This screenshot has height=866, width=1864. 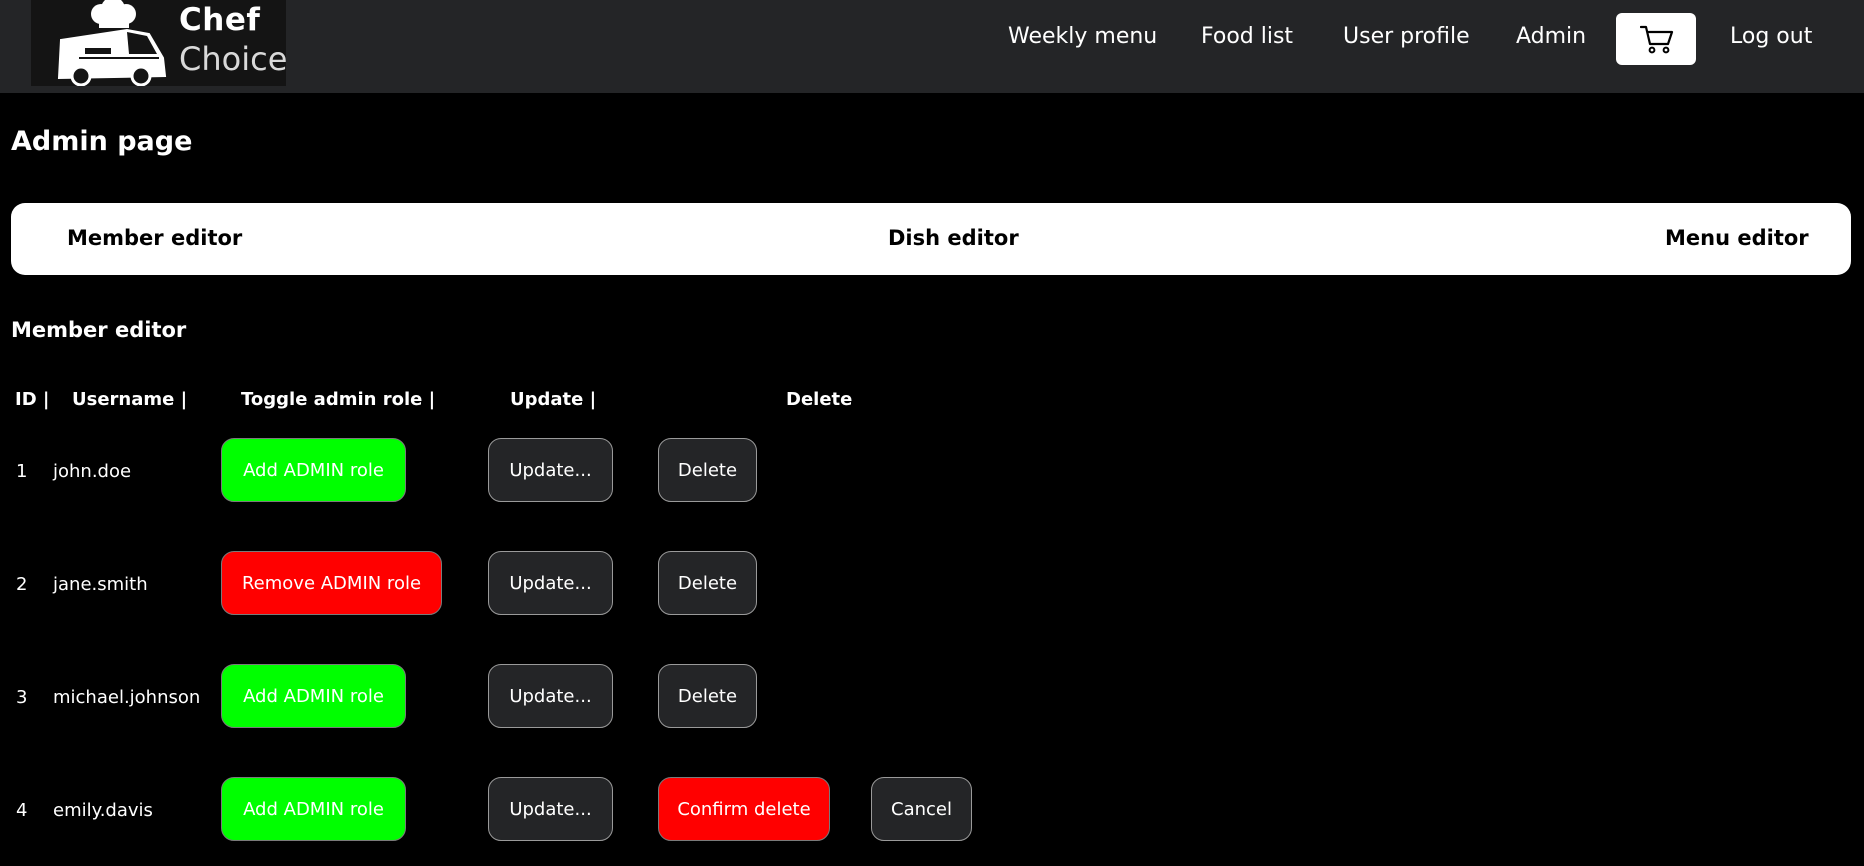 I want to click on confirm-delete-button: Confirm delete, so click(x=744, y=809).